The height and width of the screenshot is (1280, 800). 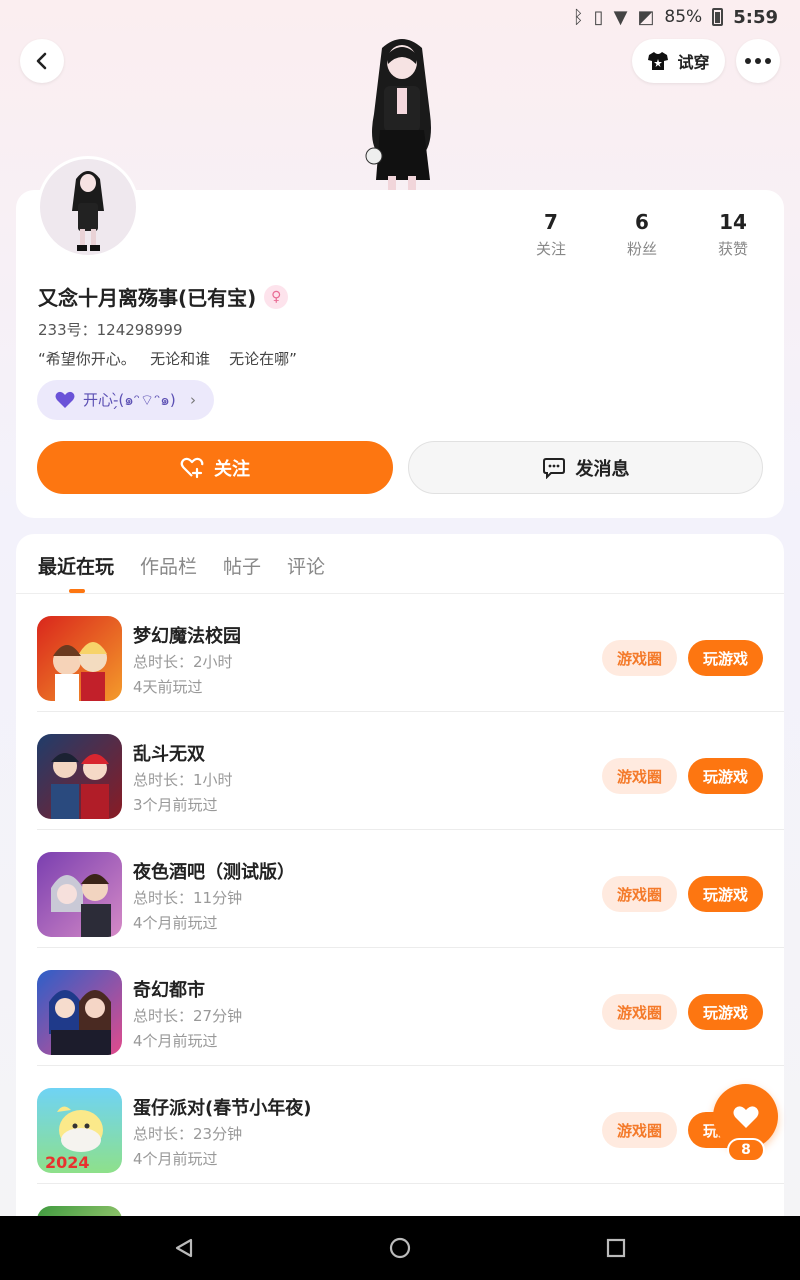 I want to click on battery-icon, so click(x=718, y=17).